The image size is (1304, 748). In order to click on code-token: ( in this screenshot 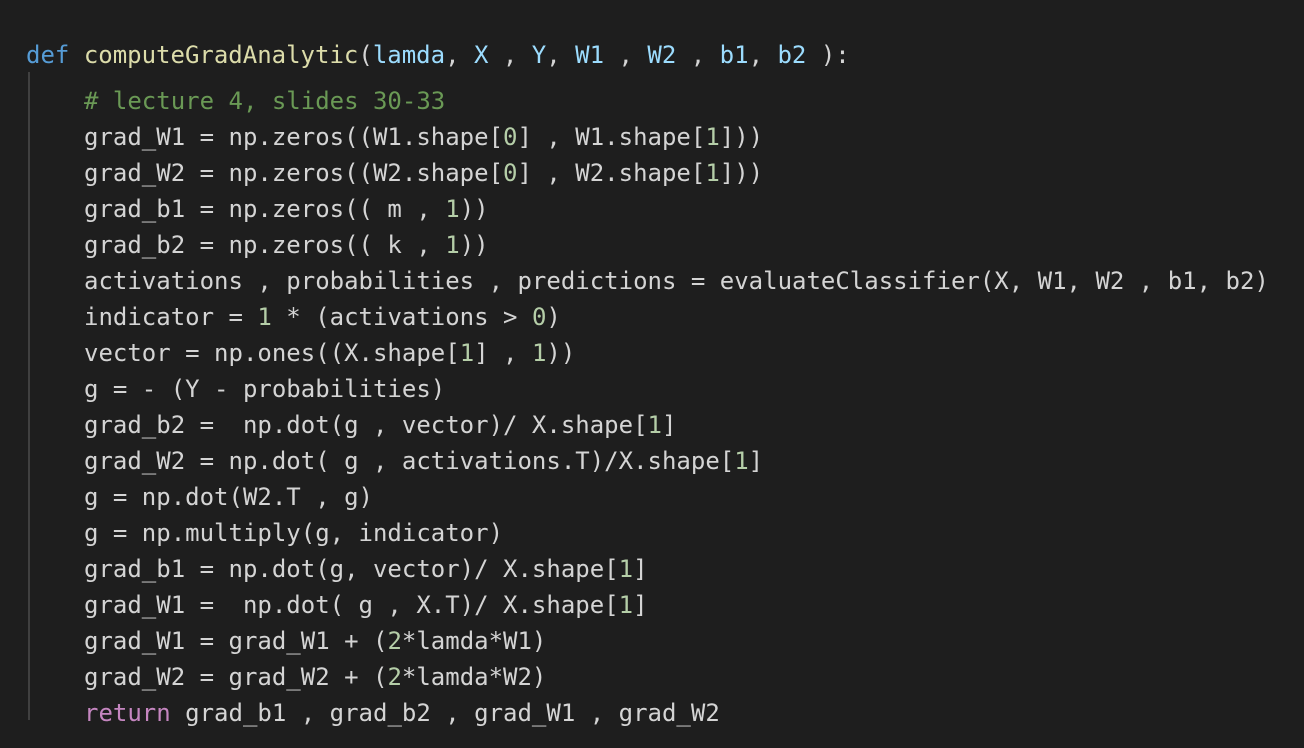, I will do `click(365, 55)`.